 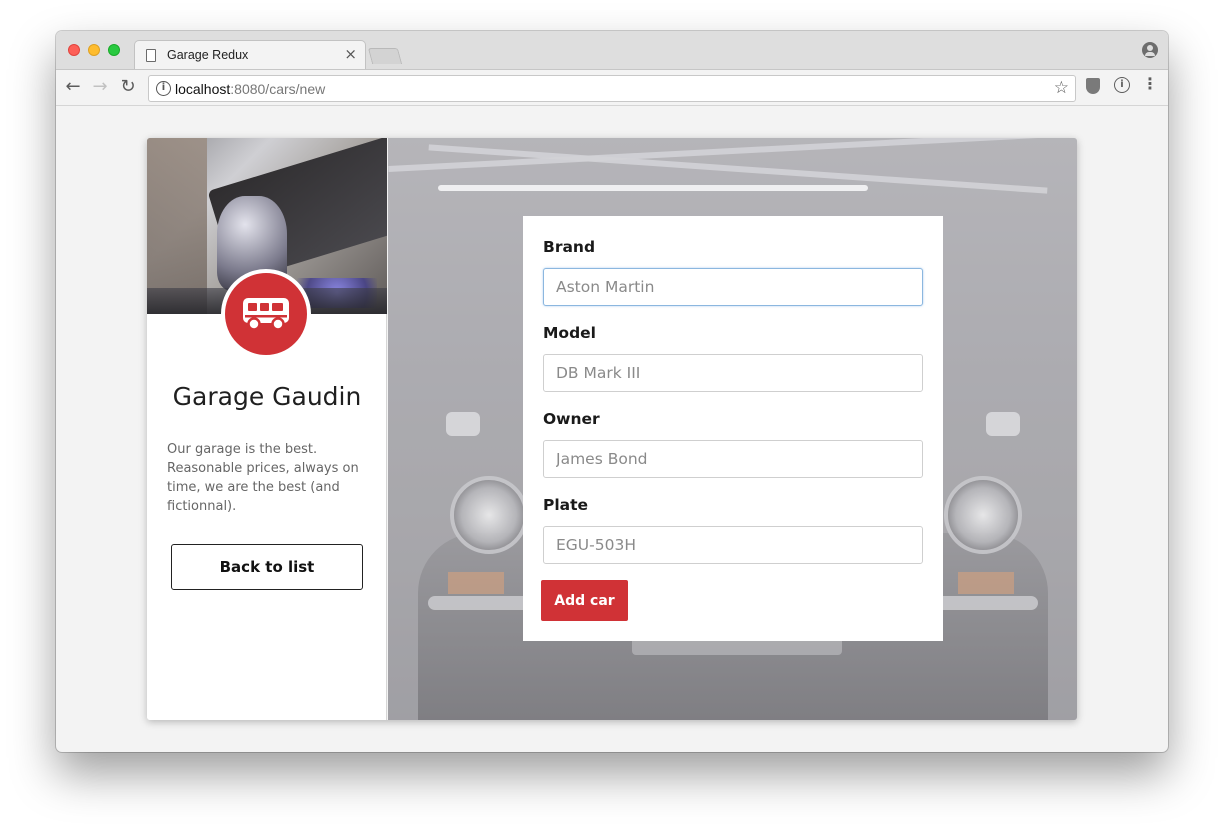 I want to click on maximize-window-button, so click(x=114, y=50).